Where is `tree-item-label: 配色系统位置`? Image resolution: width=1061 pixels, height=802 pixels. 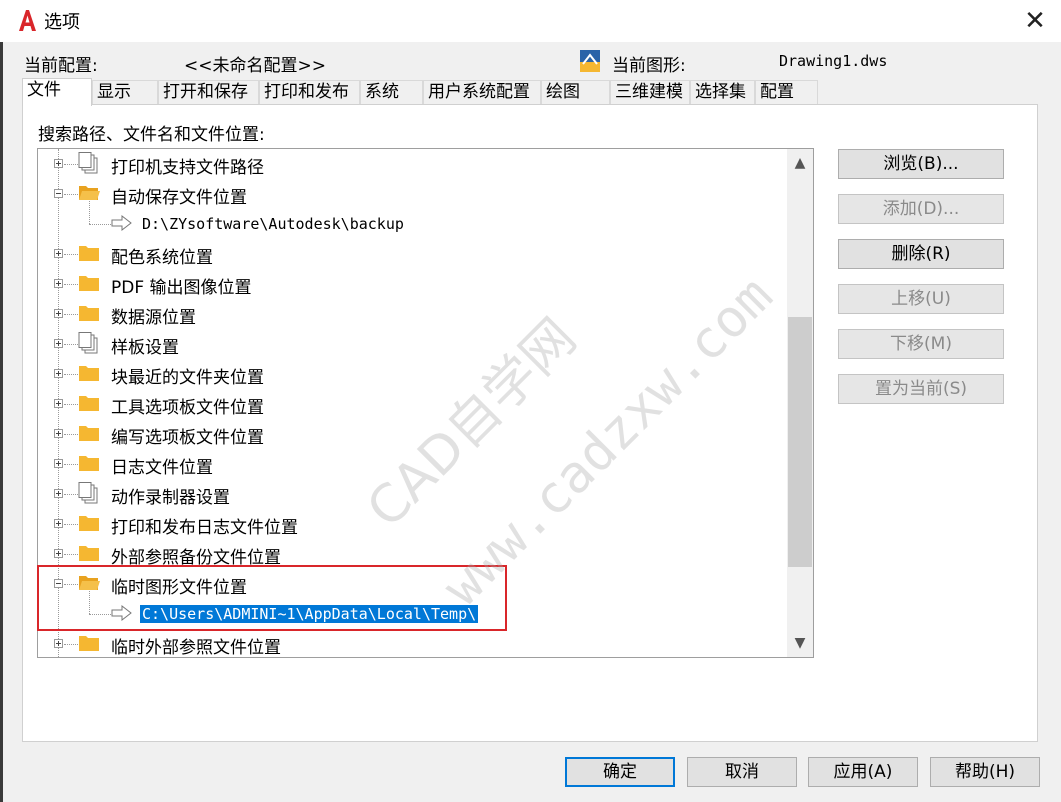
tree-item-label: 配色系统位置 is located at coordinates (162, 258).